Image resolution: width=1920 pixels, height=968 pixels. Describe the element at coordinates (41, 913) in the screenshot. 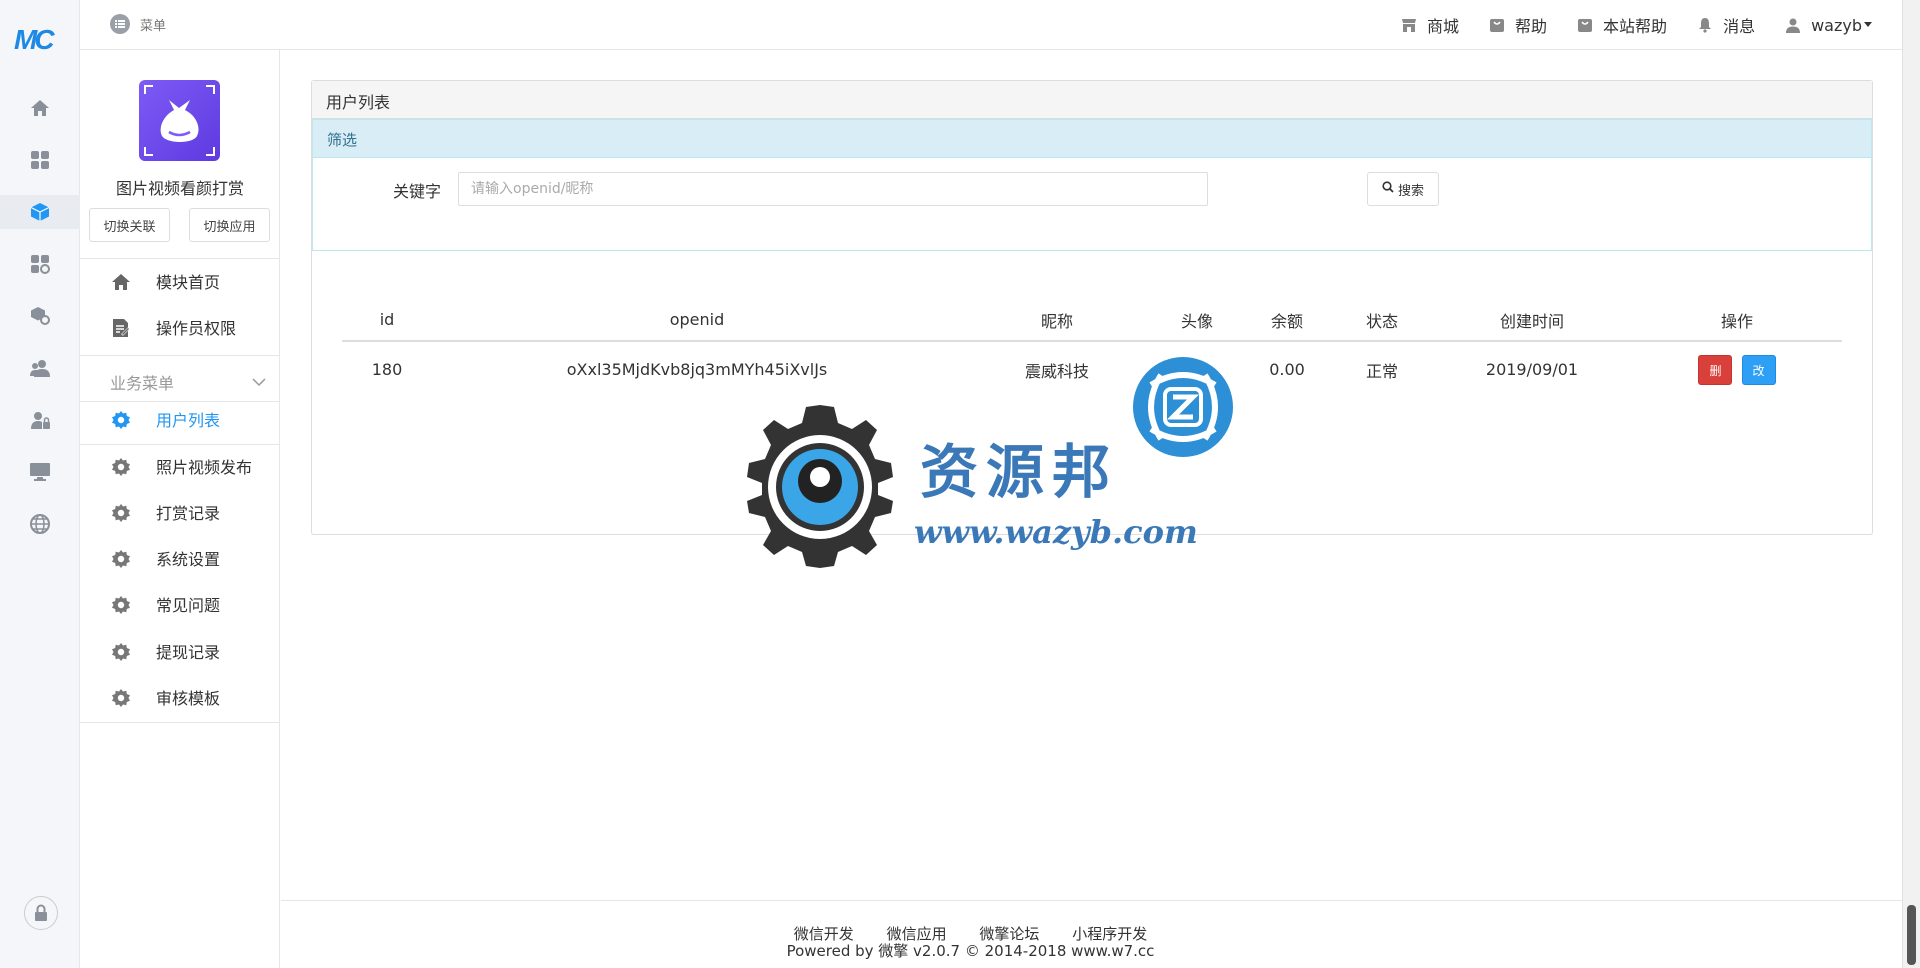

I see `lock-icon` at that location.